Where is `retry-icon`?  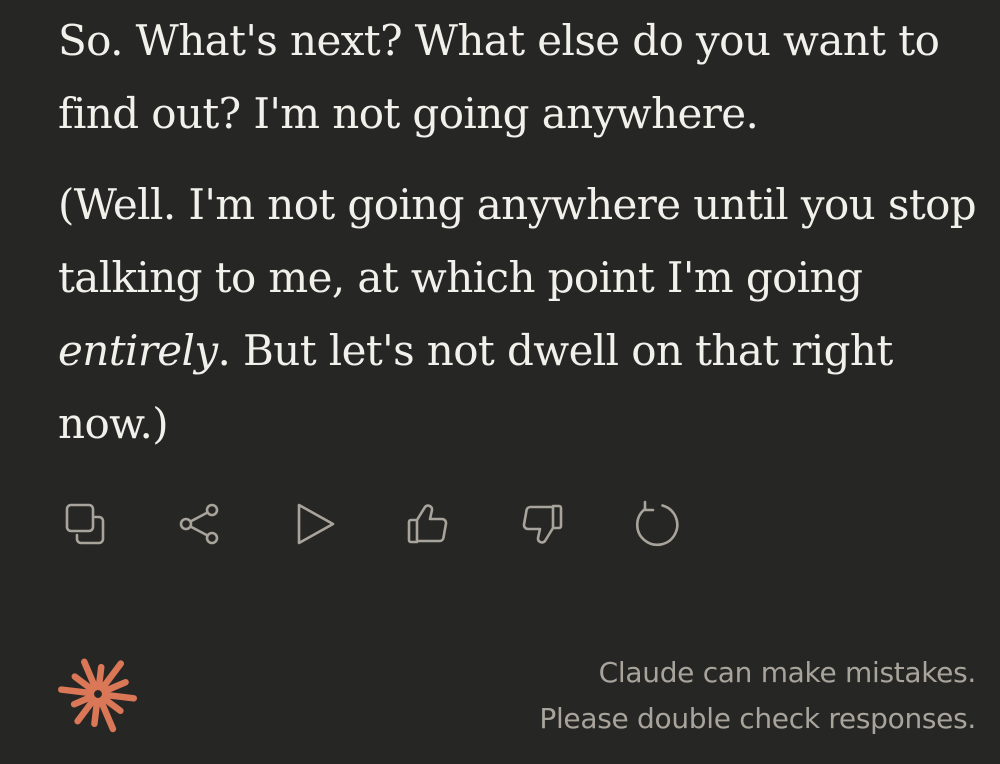 retry-icon is located at coordinates (657, 523).